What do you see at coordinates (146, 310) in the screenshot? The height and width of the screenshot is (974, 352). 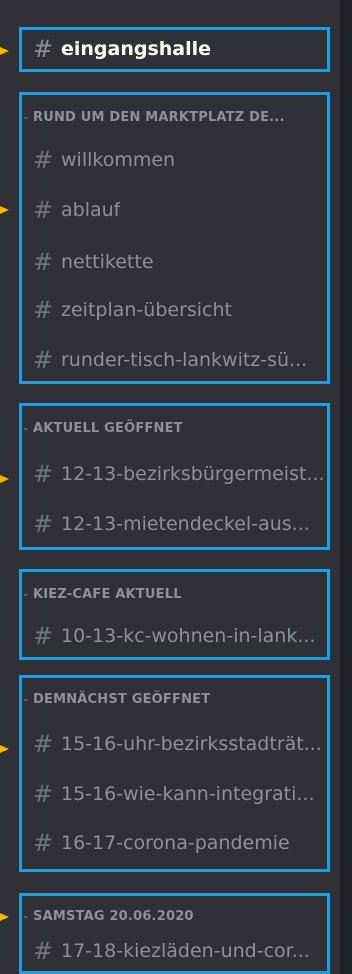 I see `channel-label: zeitplan-übersicht` at bounding box center [146, 310].